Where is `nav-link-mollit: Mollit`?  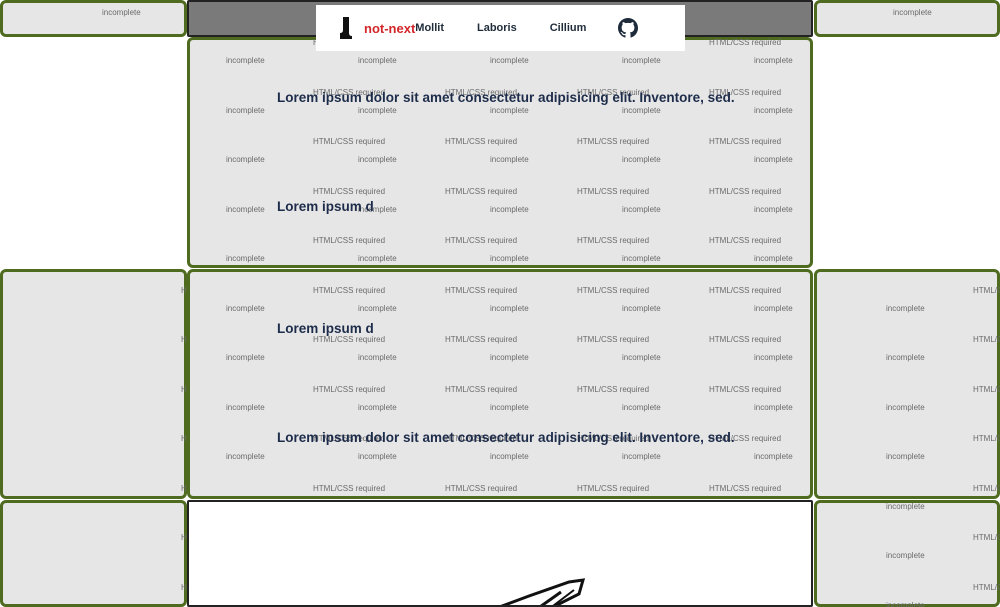
nav-link-mollit: Mollit is located at coordinates (429, 28).